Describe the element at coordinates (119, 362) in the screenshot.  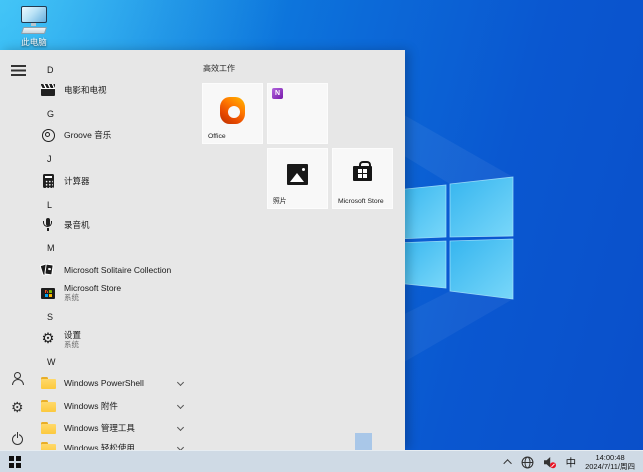
I see `section-letter-w: W` at that location.